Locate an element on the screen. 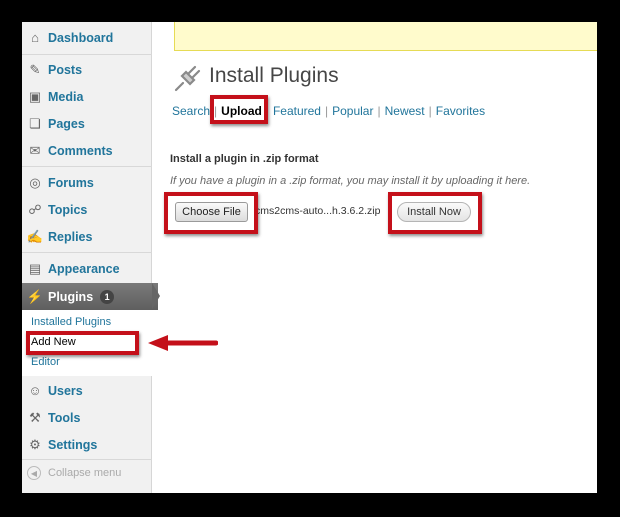 The height and width of the screenshot is (517, 620). submenu-item-editor: Editor is located at coordinates (45, 362).